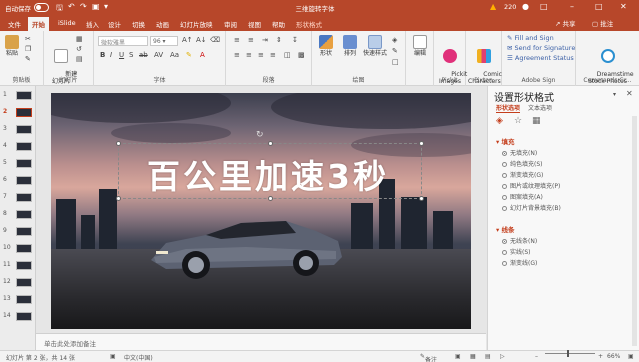 The image size is (639, 362). Describe the element at coordinates (629, 93) in the screenshot. I see `pane-close-icon: ✕` at that location.